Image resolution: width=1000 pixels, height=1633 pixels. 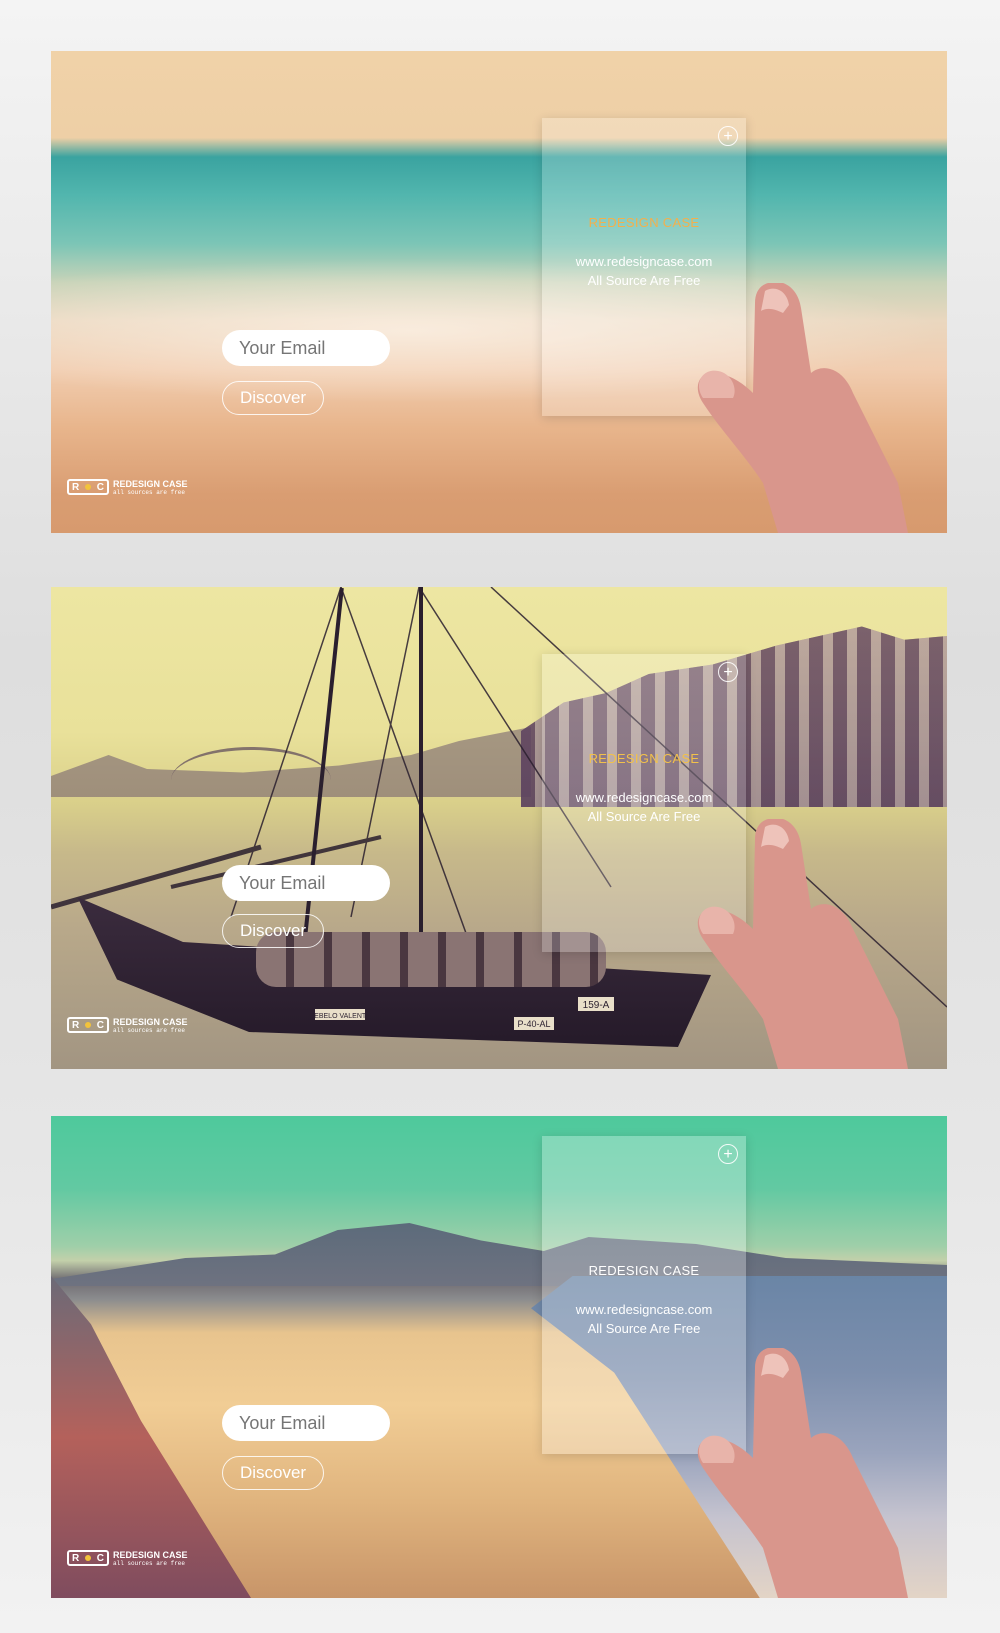 What do you see at coordinates (340, 1016) in the screenshot?
I see `boat-name-label: REBELO VALENTE` at bounding box center [340, 1016].